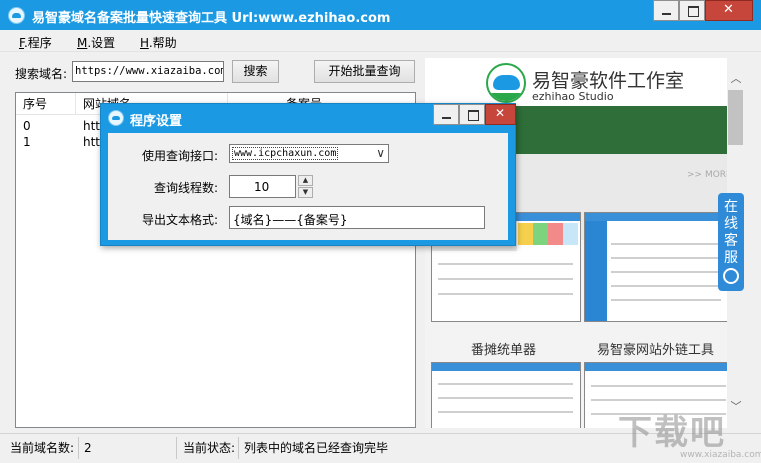 The width and height of the screenshot is (761, 463). What do you see at coordinates (666, 10) in the screenshot?
I see `minimize-button` at bounding box center [666, 10].